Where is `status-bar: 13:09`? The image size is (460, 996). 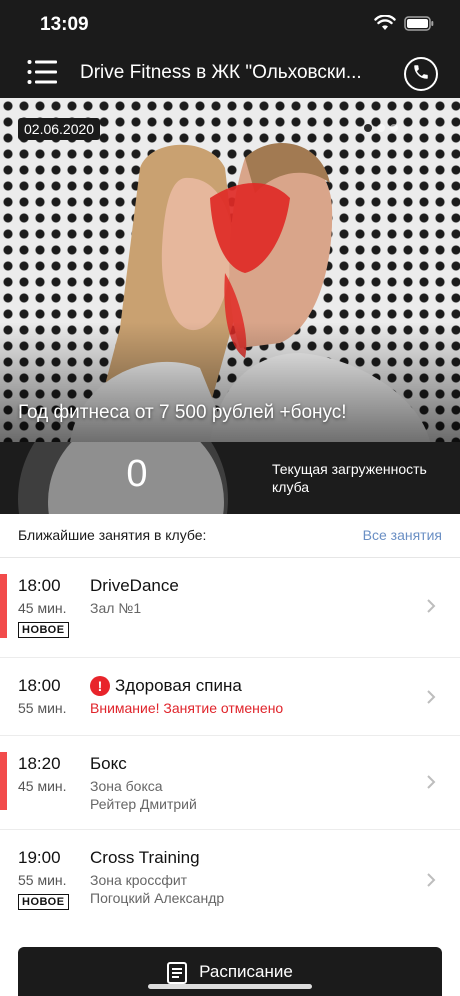
status-bar: 13:09 is located at coordinates (230, 24).